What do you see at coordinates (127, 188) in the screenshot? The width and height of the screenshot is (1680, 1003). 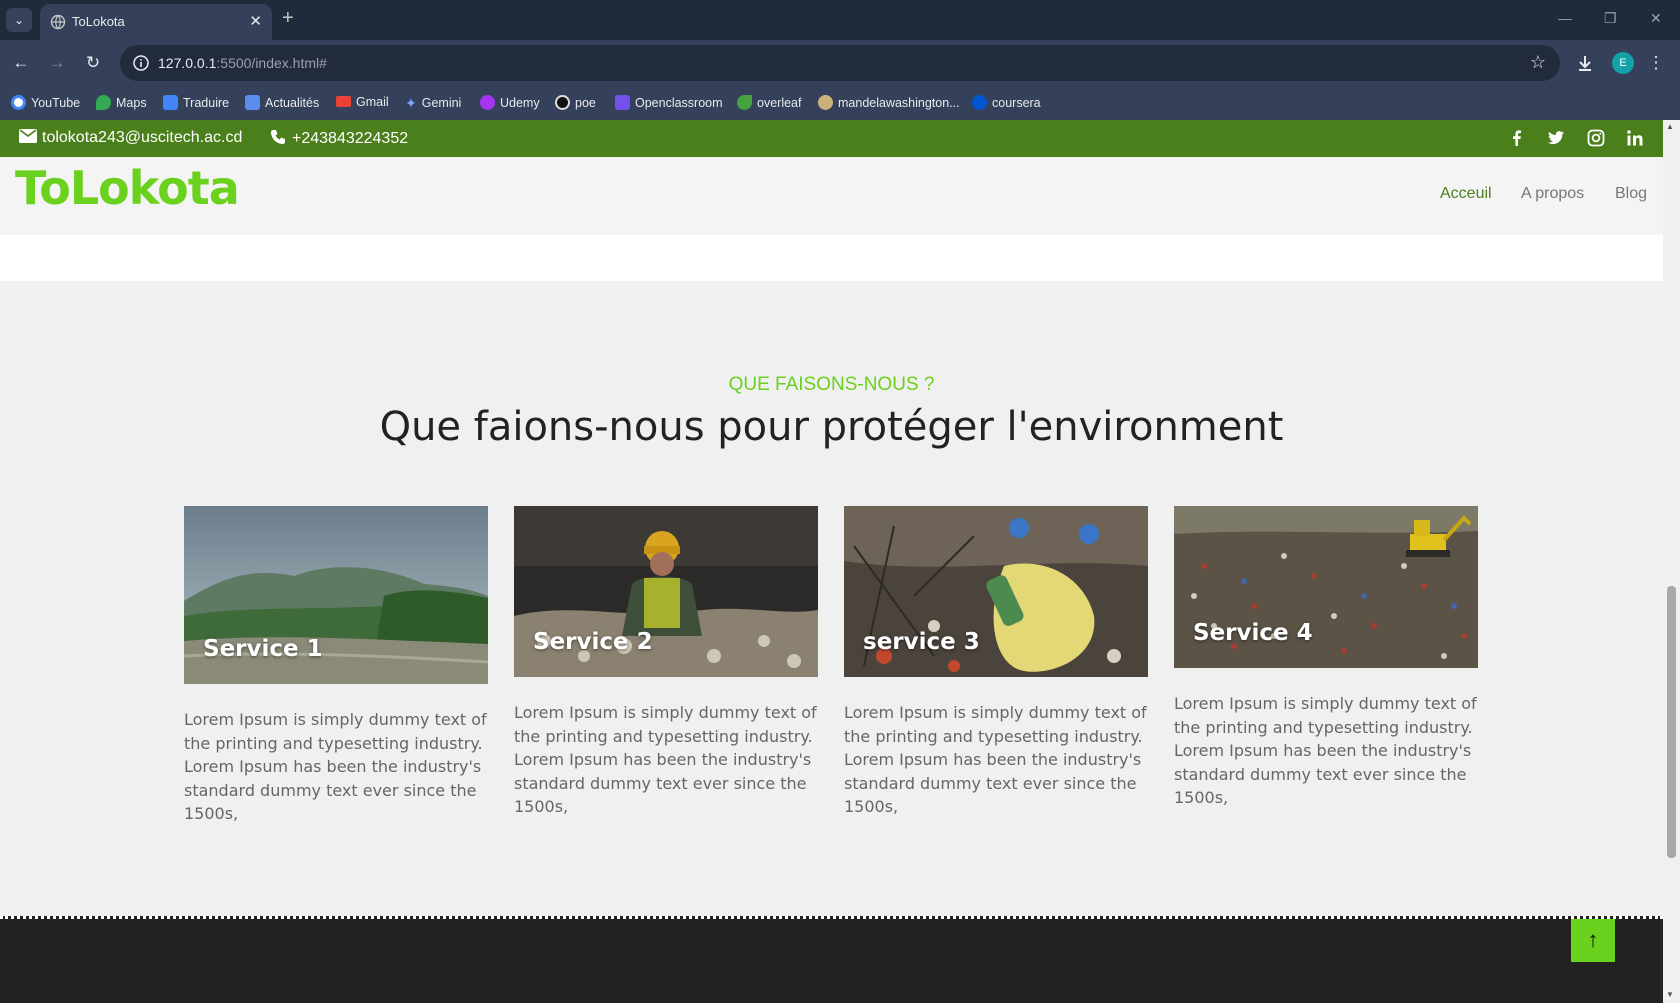 I see `site-logo: ToLokota` at bounding box center [127, 188].